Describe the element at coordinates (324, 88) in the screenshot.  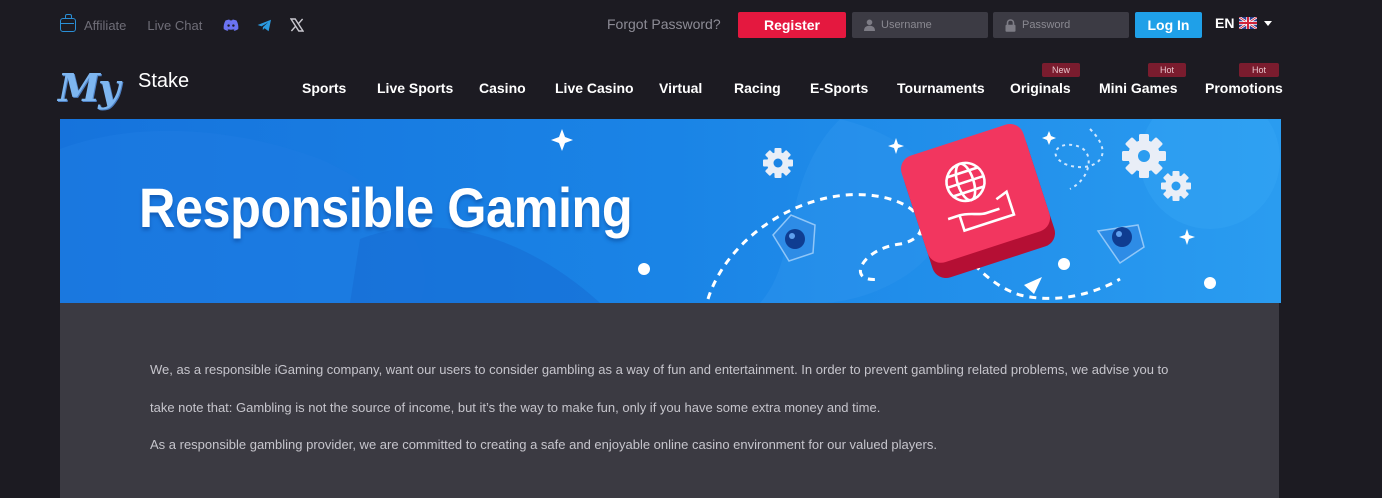
I see `nav-sports: Sports` at that location.